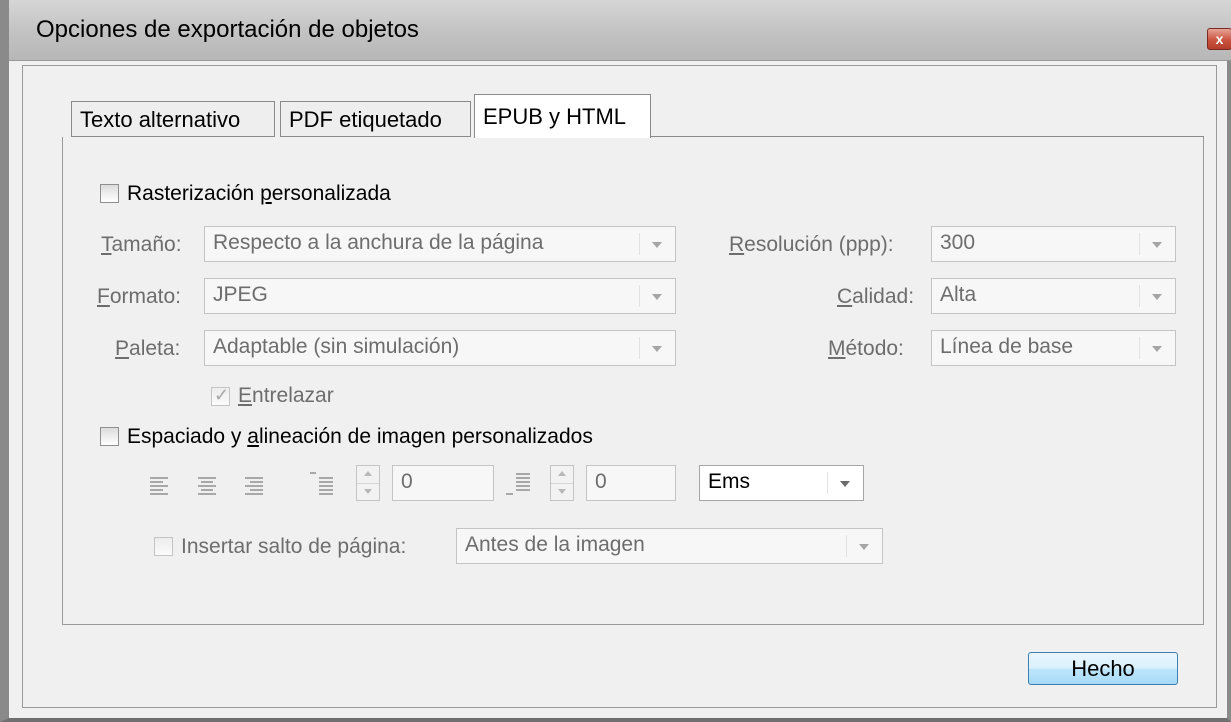 The height and width of the screenshot is (722, 1231). I want to click on space-before-value: 0, so click(407, 481).